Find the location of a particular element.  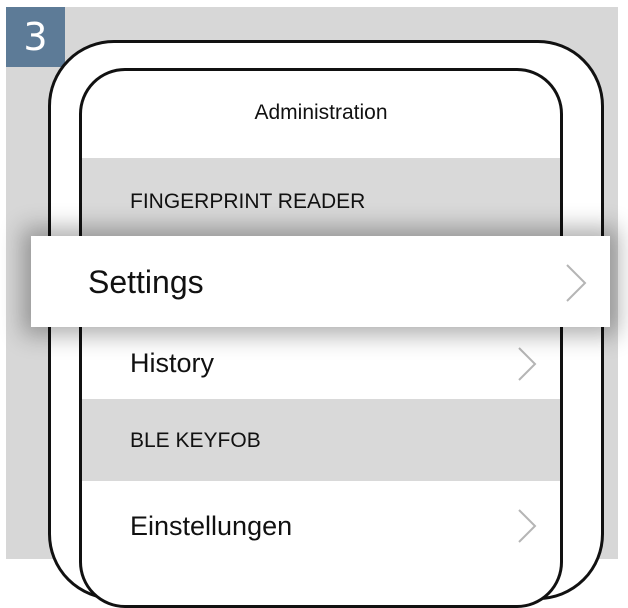

page-title: Administration is located at coordinates (321, 112).